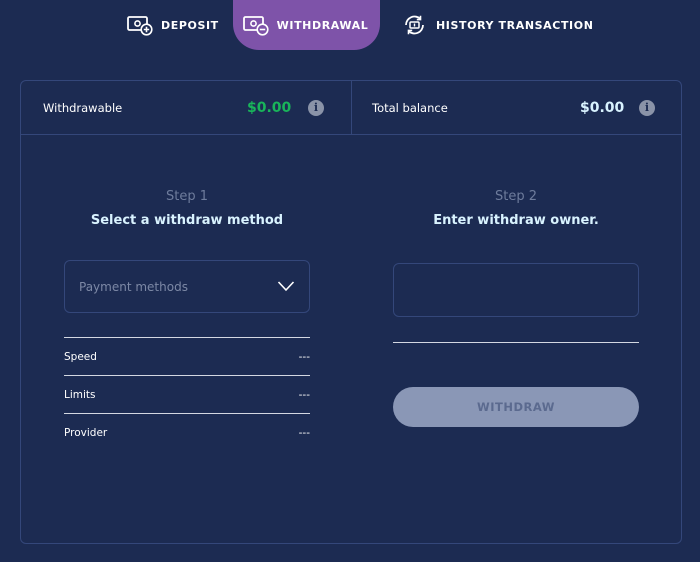  What do you see at coordinates (516, 220) in the screenshot?
I see `step-2-title: Enter withdraw owner.` at bounding box center [516, 220].